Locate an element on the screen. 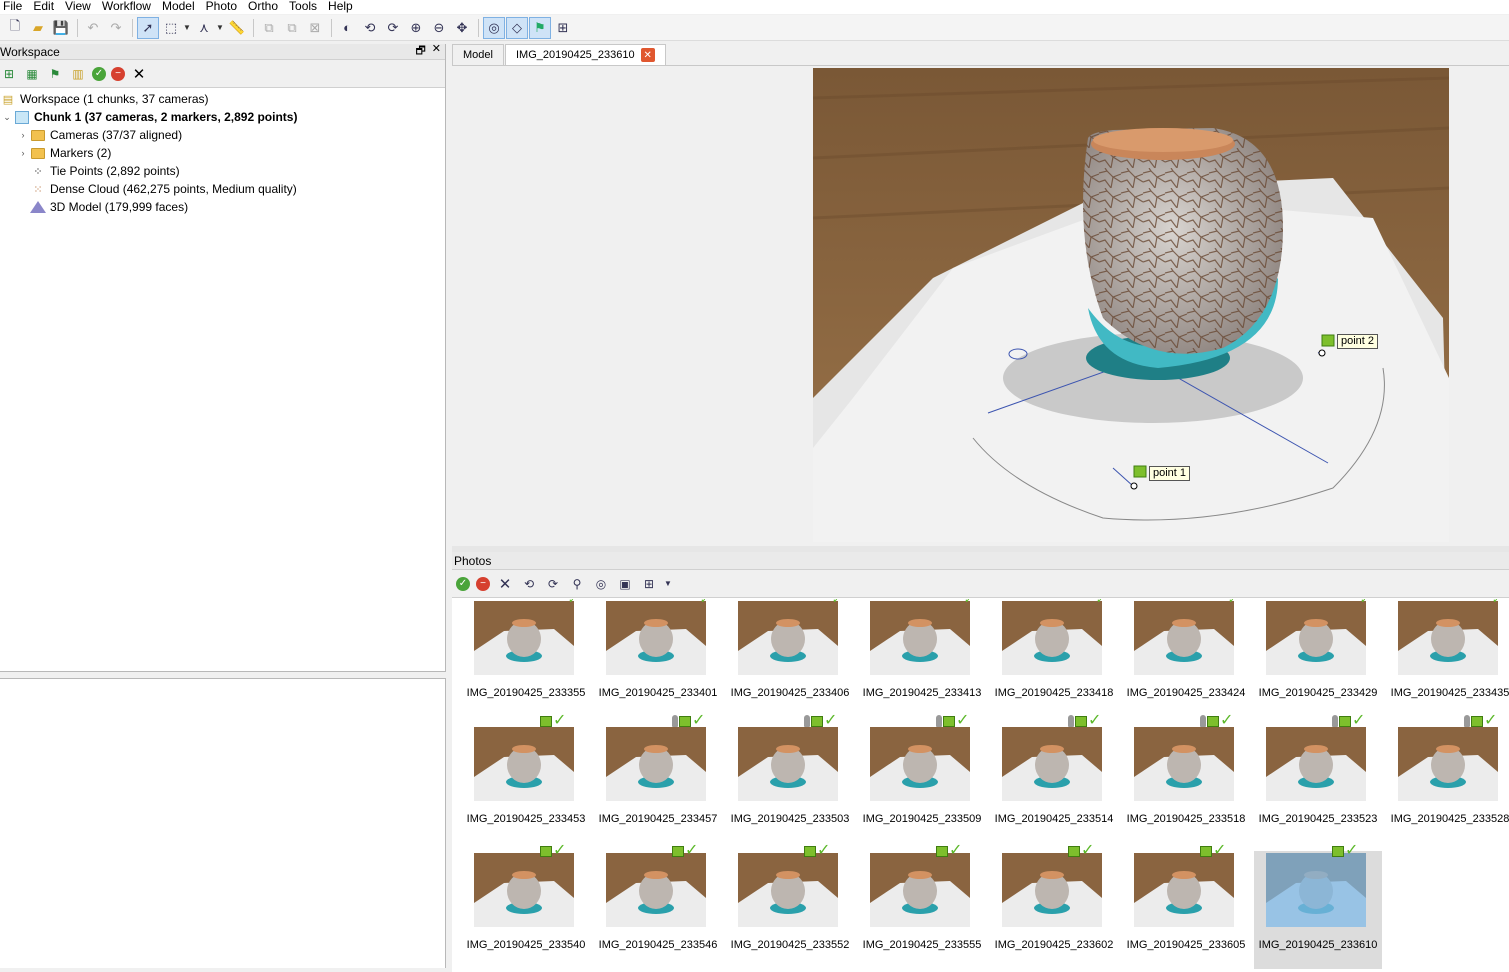  float-icon: 🗗 is located at coordinates (420, 51).